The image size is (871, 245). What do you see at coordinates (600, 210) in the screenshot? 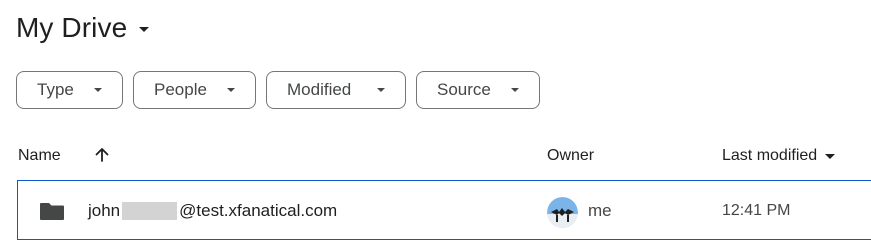
I see `owner-name: me` at bounding box center [600, 210].